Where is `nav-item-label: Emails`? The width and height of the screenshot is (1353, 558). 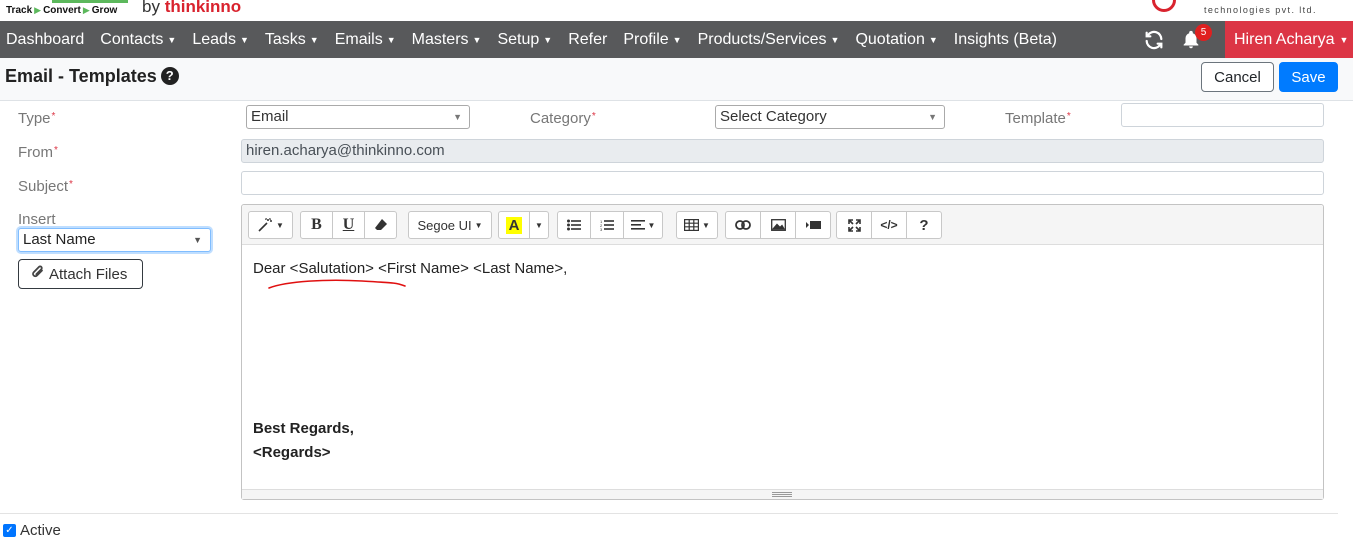
nav-item-label: Emails is located at coordinates (358, 39).